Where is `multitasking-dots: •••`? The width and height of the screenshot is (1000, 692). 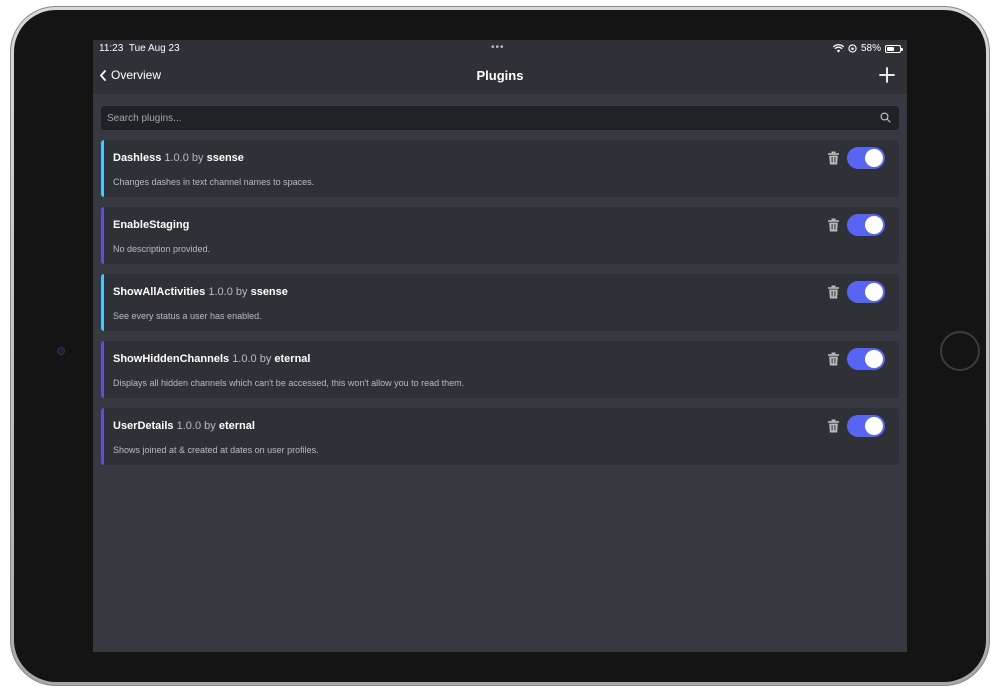
multitasking-dots: ••• is located at coordinates (498, 47).